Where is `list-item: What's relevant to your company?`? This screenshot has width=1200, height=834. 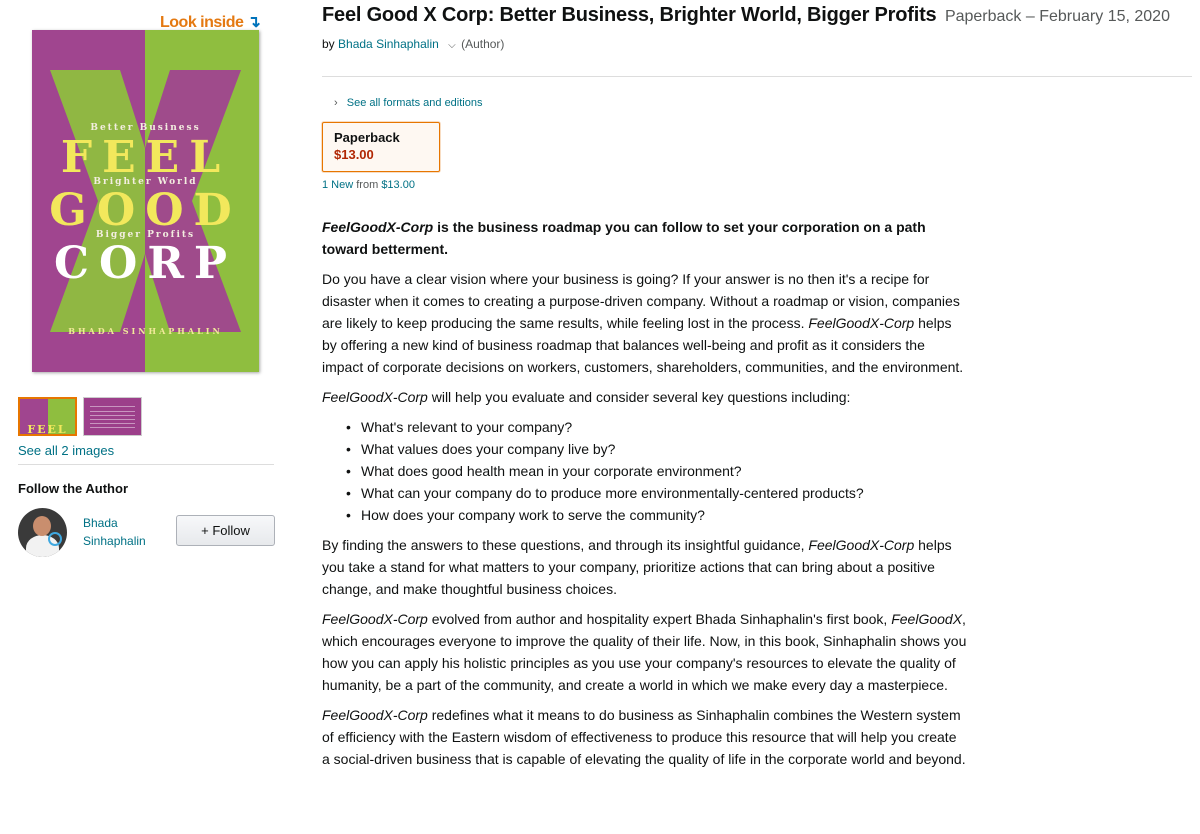
list-item: What's relevant to your company? is located at coordinates (656, 427).